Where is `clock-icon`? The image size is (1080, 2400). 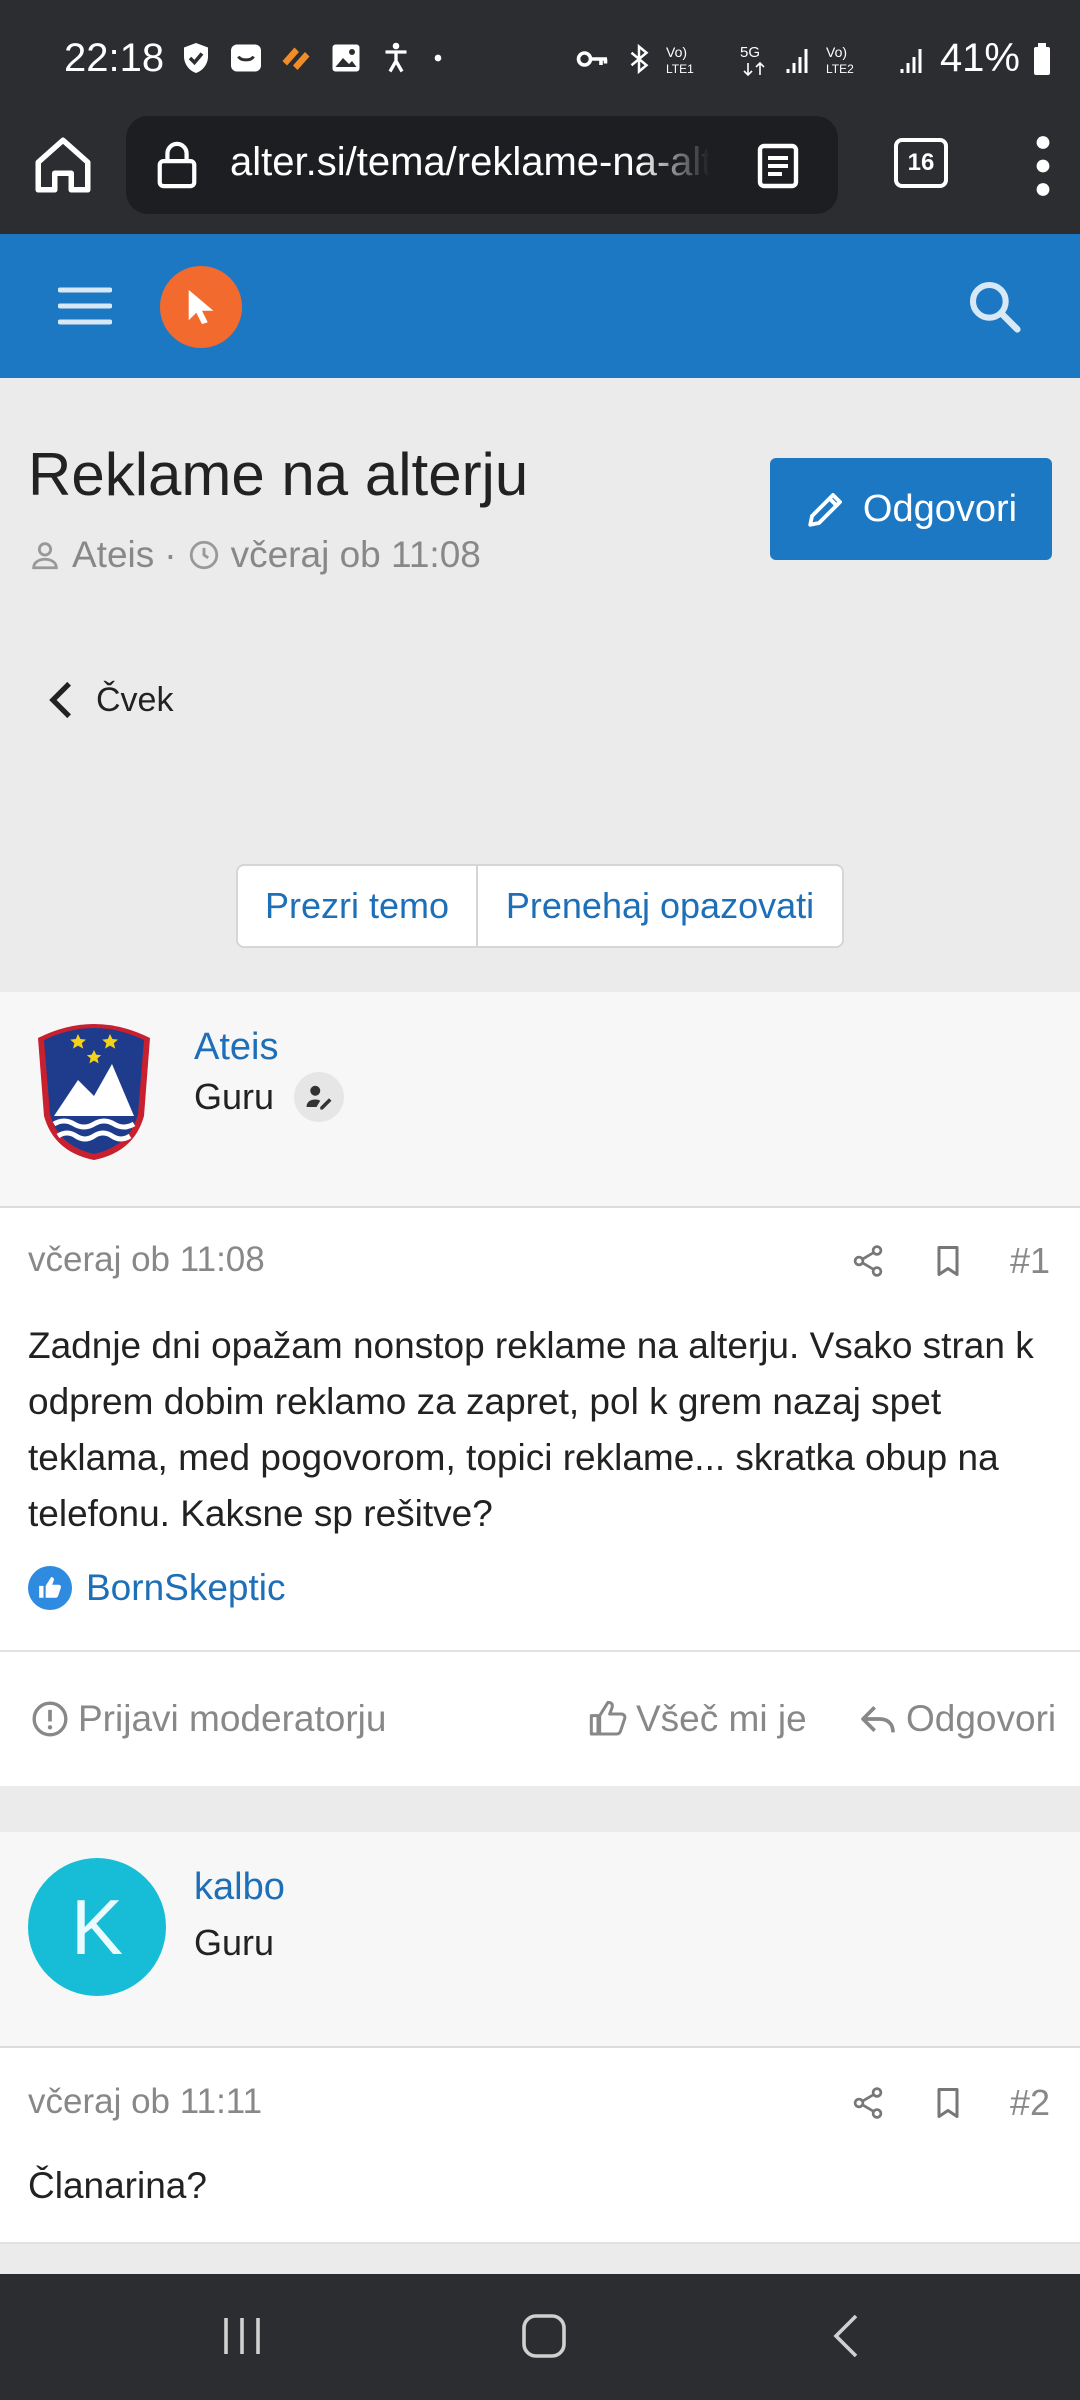 clock-icon is located at coordinates (203, 555).